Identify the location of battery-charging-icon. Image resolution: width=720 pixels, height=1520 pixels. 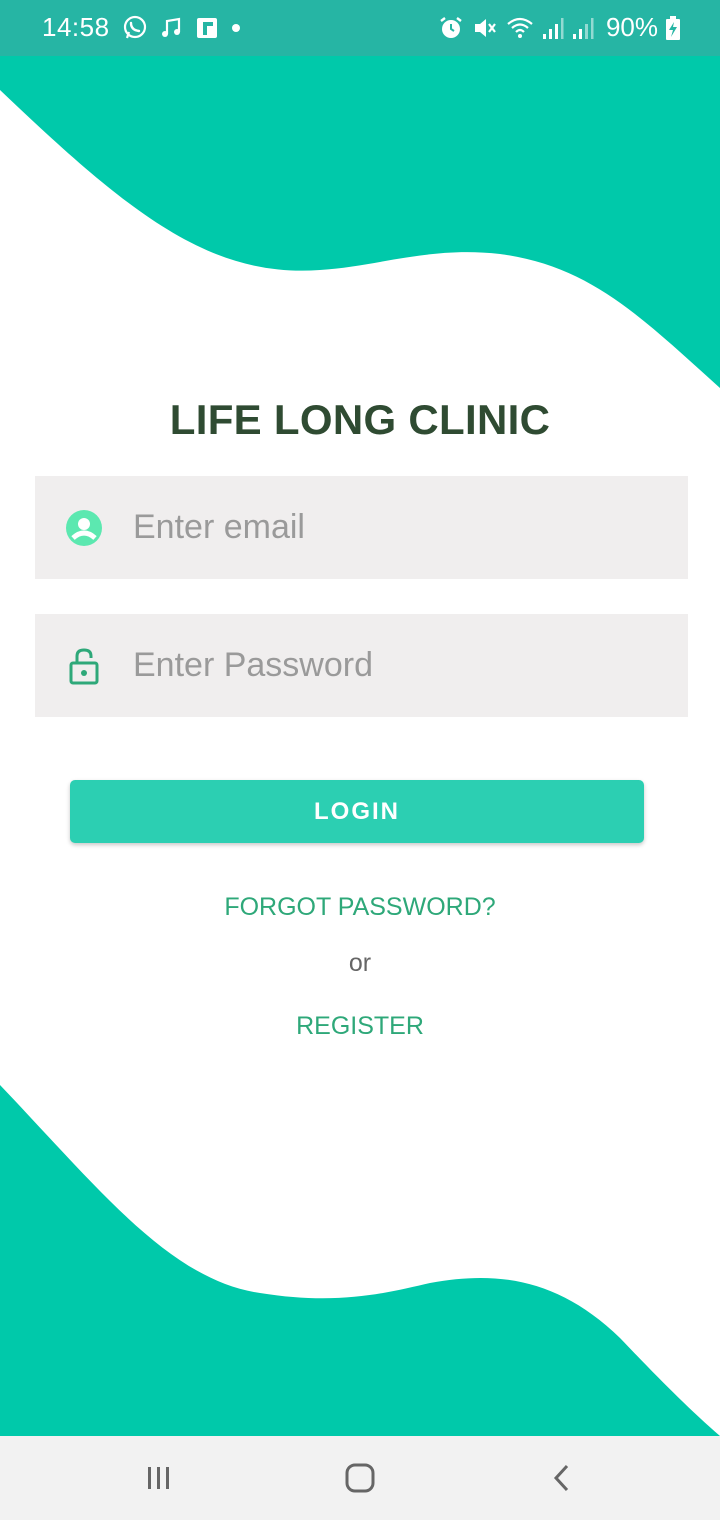
(673, 27).